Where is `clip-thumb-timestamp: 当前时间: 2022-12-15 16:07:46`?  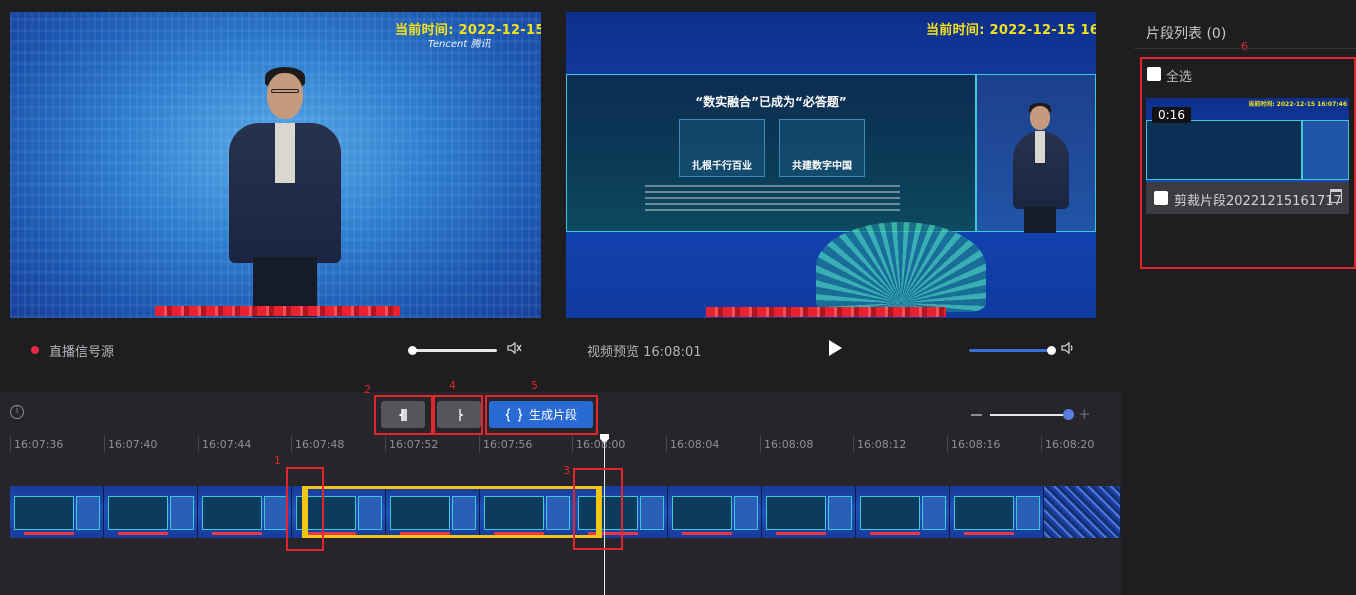
clip-thumb-timestamp: 当前时间: 2022-12-15 16:07:46 is located at coordinates (1297, 104).